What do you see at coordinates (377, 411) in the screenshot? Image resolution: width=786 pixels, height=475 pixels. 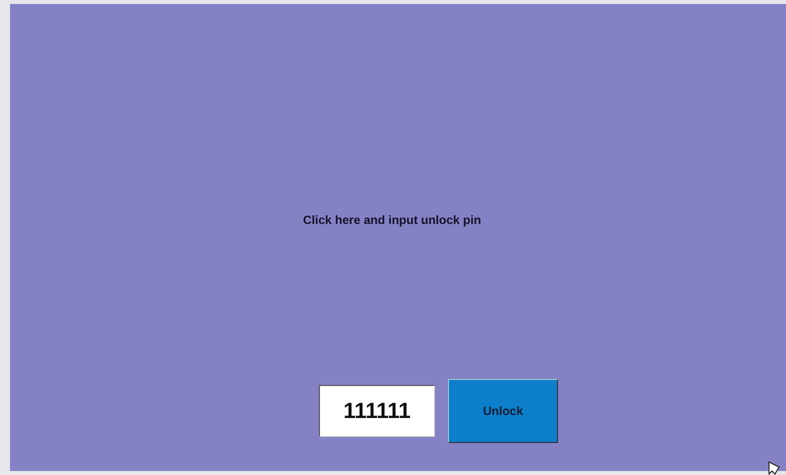 I see `pin-field: 111111` at bounding box center [377, 411].